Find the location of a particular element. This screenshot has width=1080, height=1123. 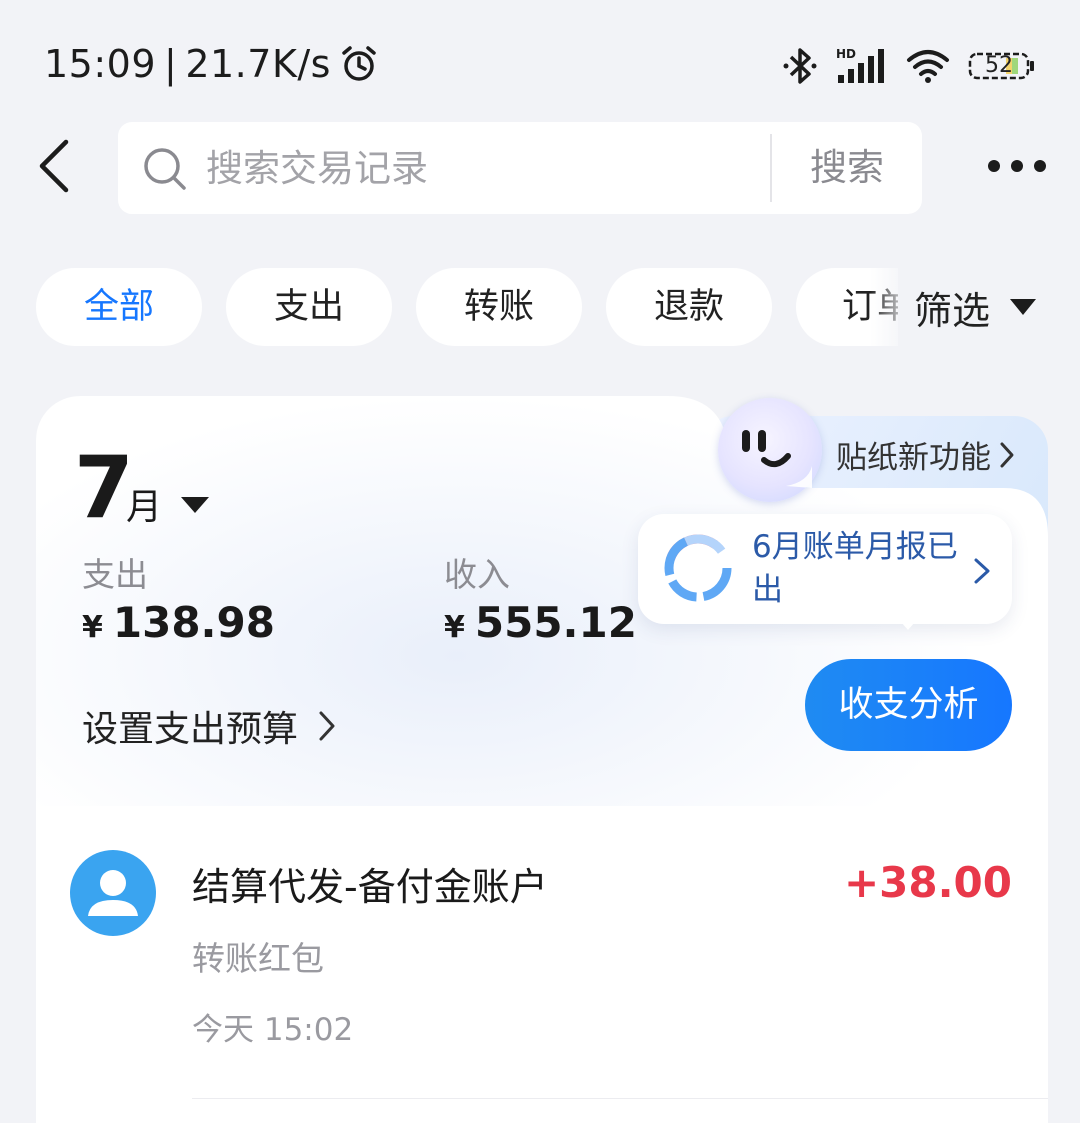

filter-chip-all: 全部 is located at coordinates (119, 307).